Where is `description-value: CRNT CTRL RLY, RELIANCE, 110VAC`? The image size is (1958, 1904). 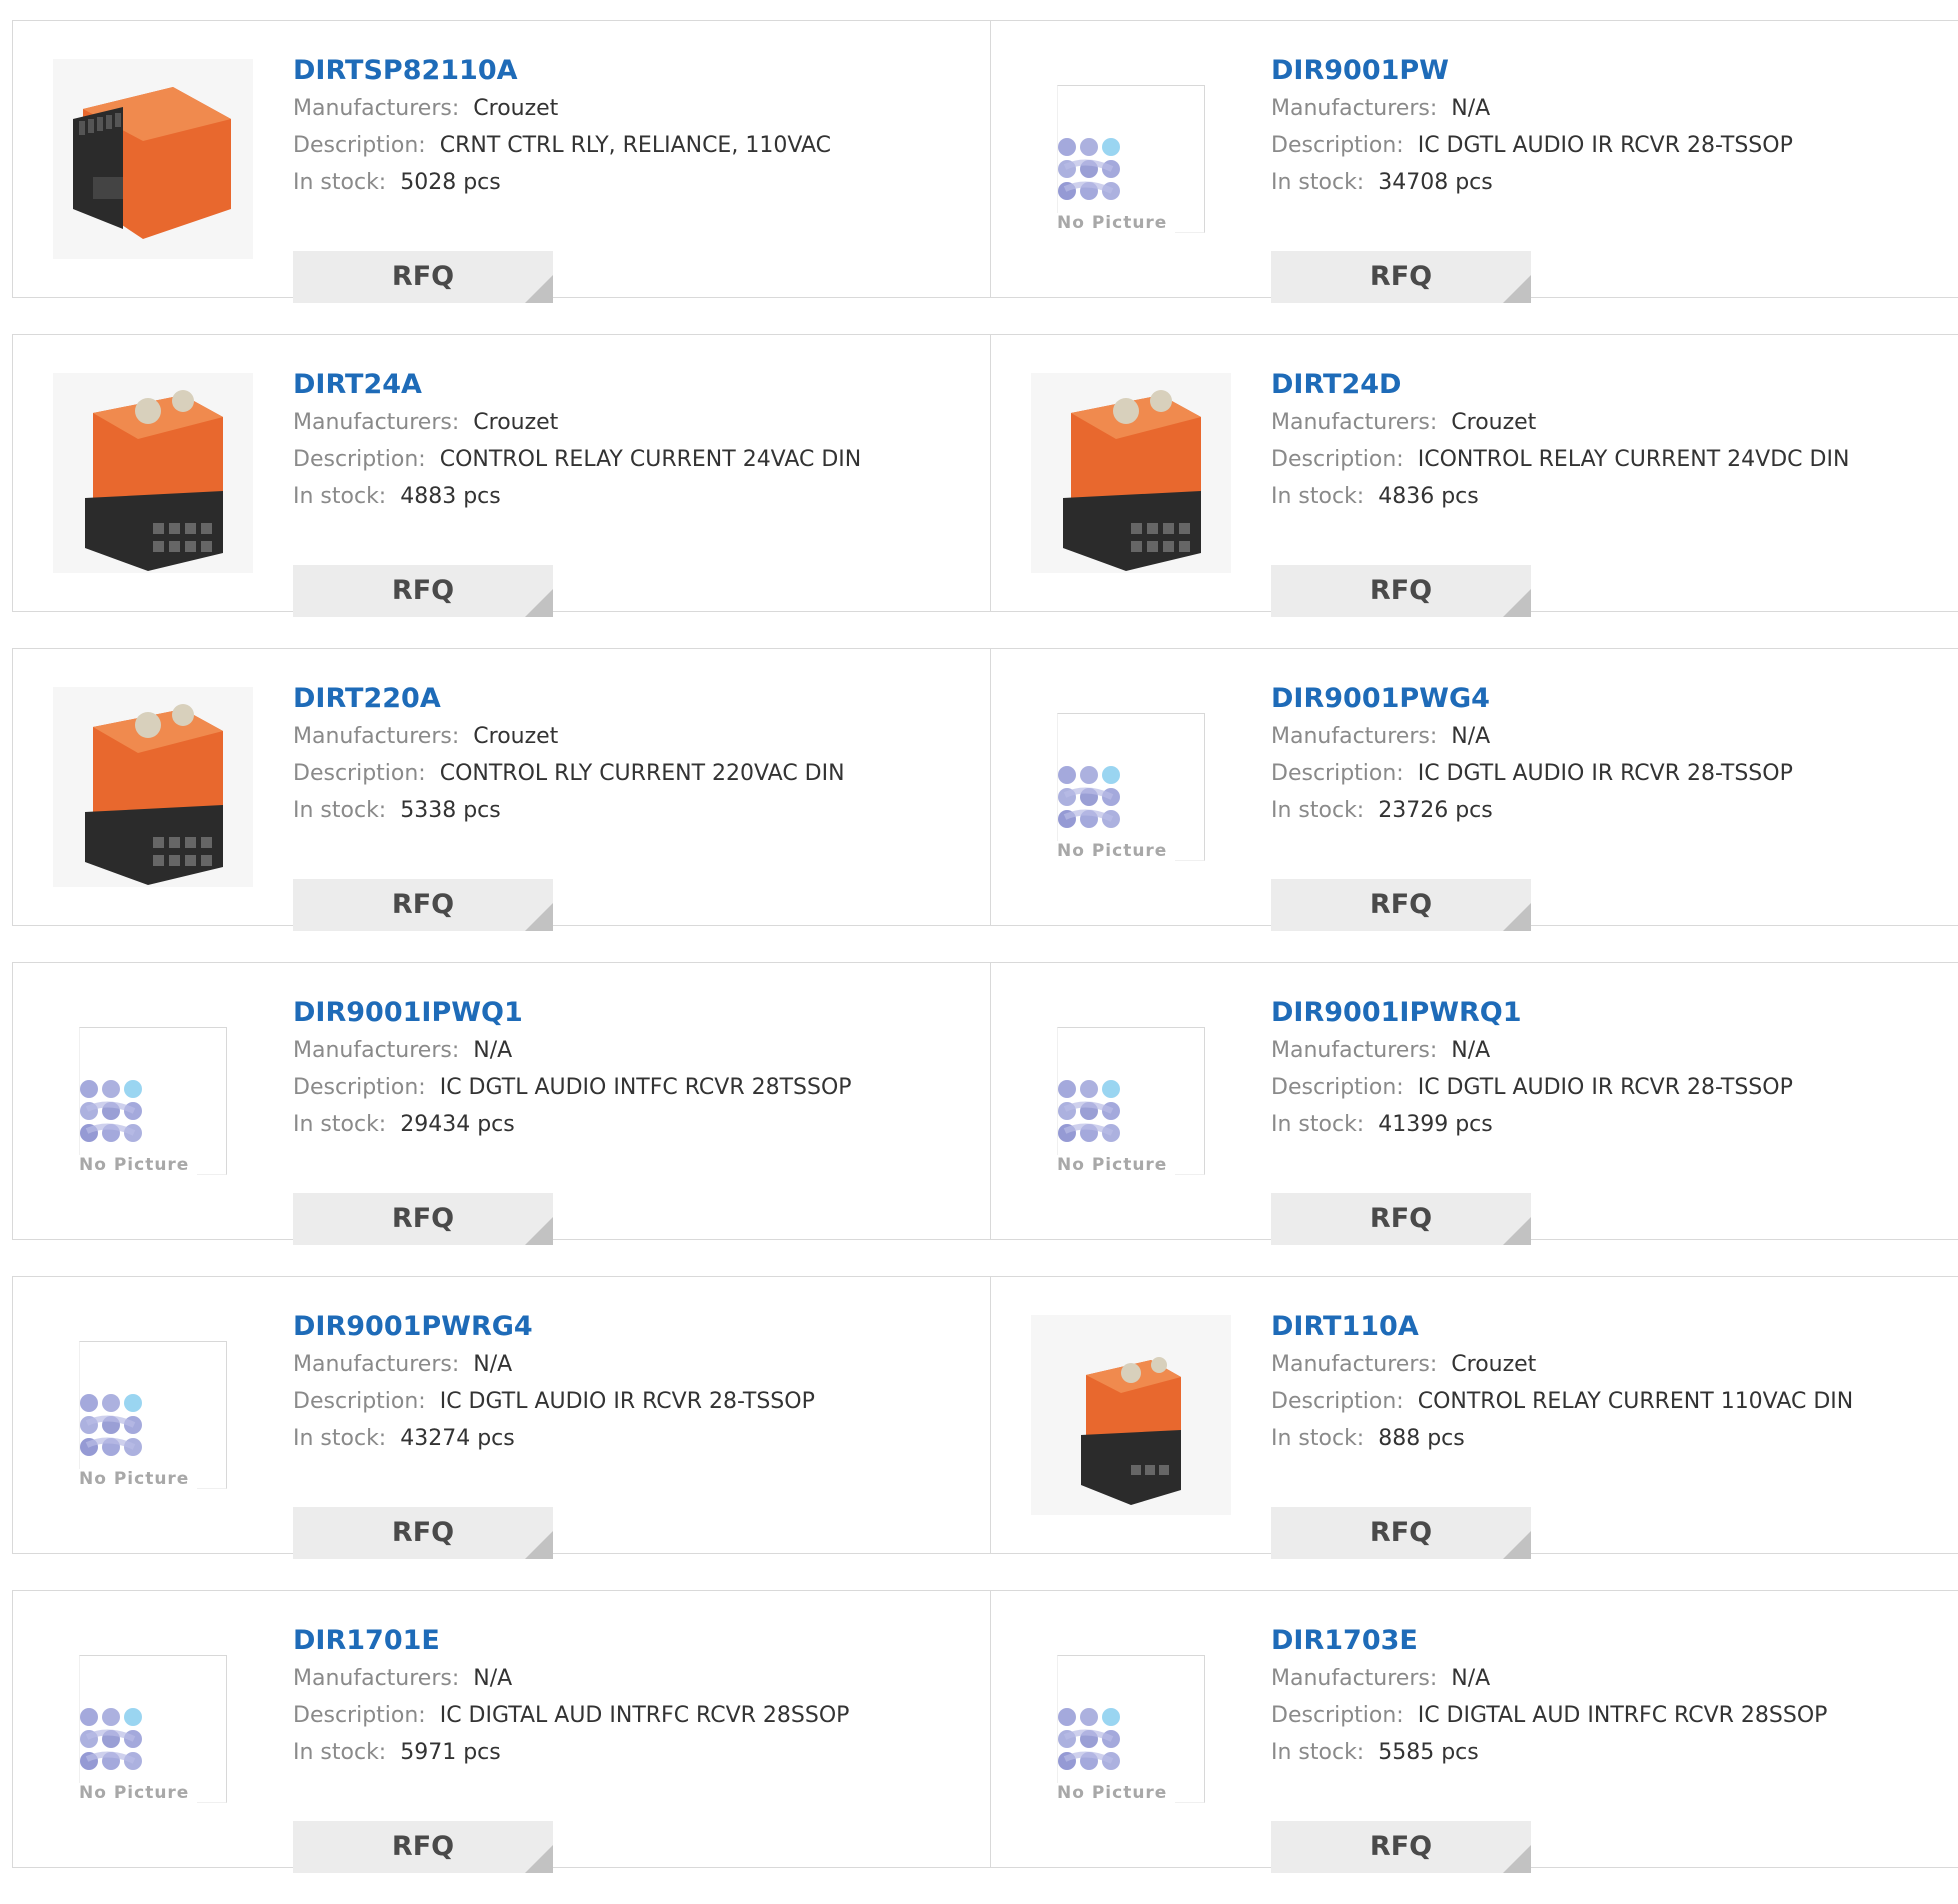 description-value: CRNT CTRL RLY, RELIANCE, 110VAC is located at coordinates (635, 145).